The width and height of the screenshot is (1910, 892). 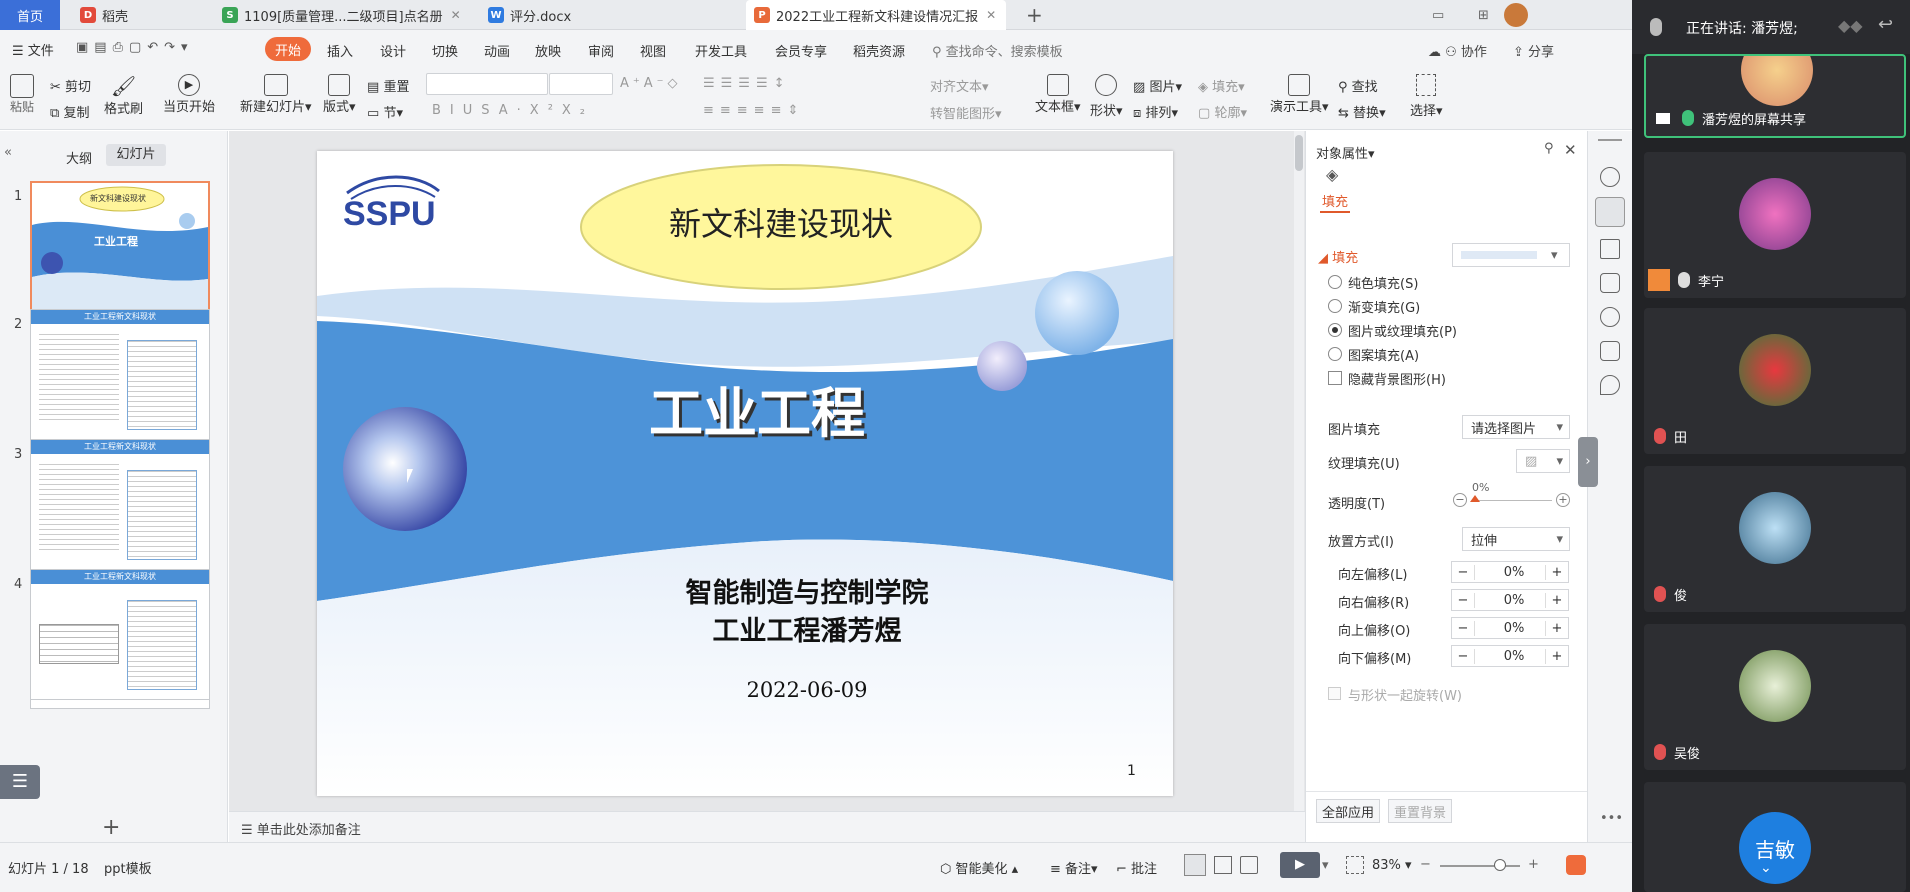 What do you see at coordinates (69, 111) in the screenshot?
I see `copy-button: ⧉ 复制` at bounding box center [69, 111].